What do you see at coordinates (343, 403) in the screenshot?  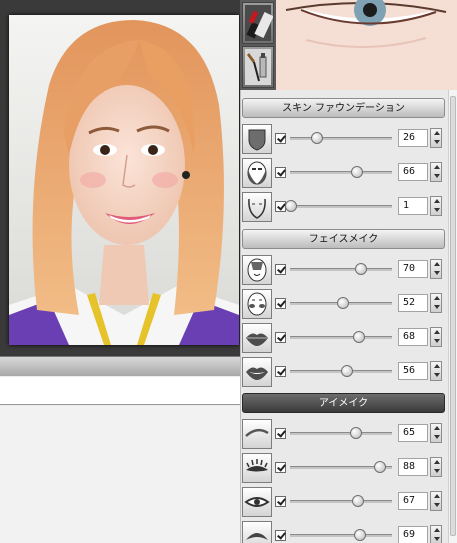 I see `section-header-eye-makeup: アイメイク` at bounding box center [343, 403].